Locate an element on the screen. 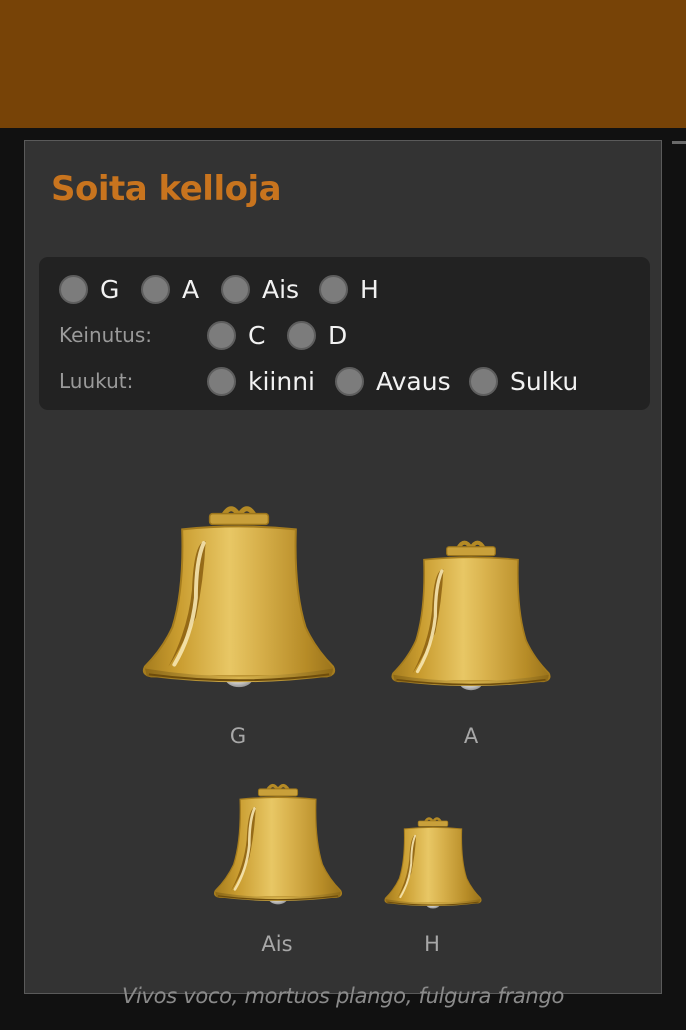 The height and width of the screenshot is (1030, 686). hatches-row: Luukut: kiinni Avaus Sulku is located at coordinates (344, 381).